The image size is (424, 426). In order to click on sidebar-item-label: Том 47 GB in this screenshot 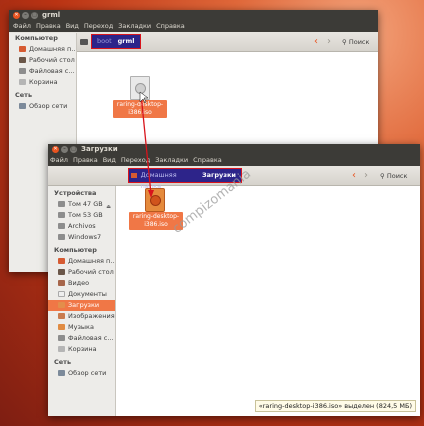, I will do `click(85, 204)`.